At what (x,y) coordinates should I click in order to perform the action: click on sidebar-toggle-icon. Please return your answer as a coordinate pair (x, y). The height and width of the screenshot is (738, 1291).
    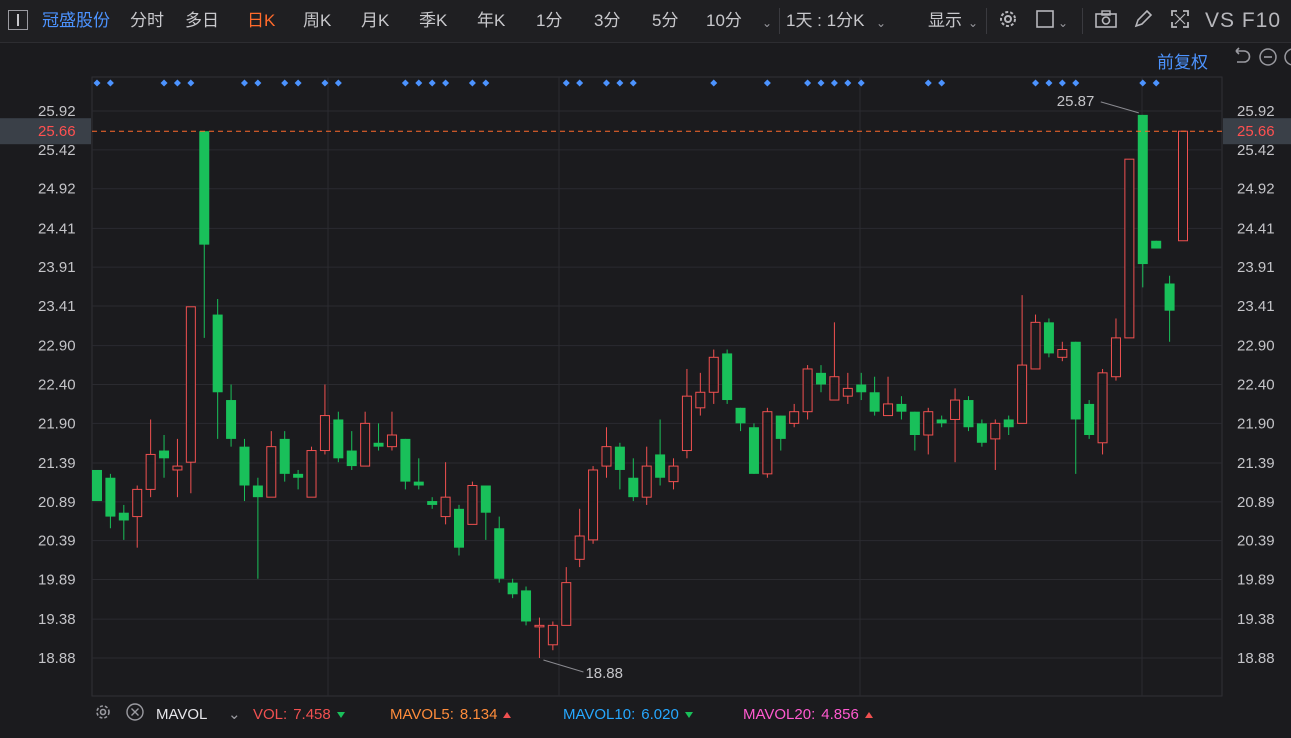
    Looking at the image, I should click on (18, 20).